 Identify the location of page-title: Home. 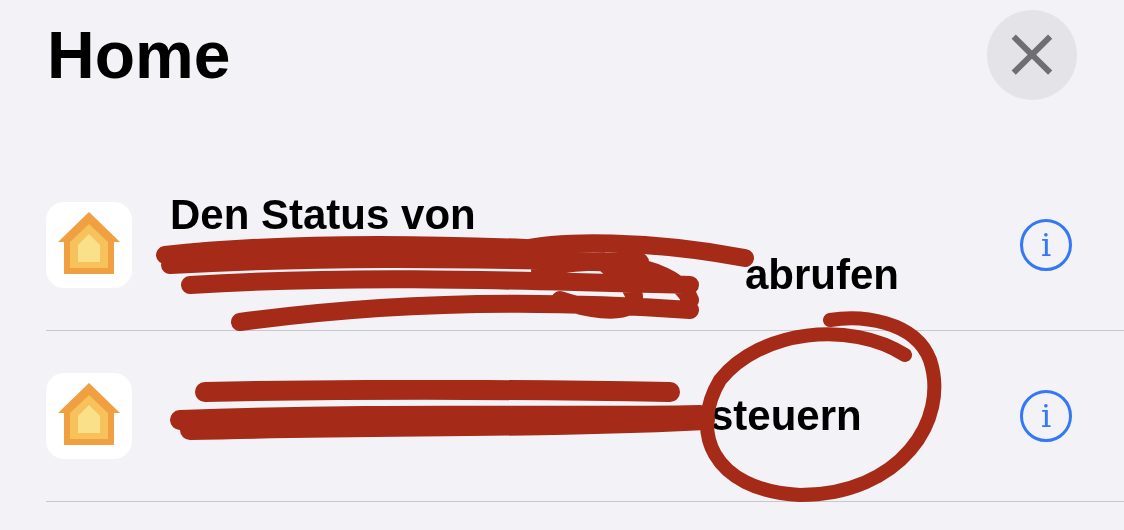
(139, 55).